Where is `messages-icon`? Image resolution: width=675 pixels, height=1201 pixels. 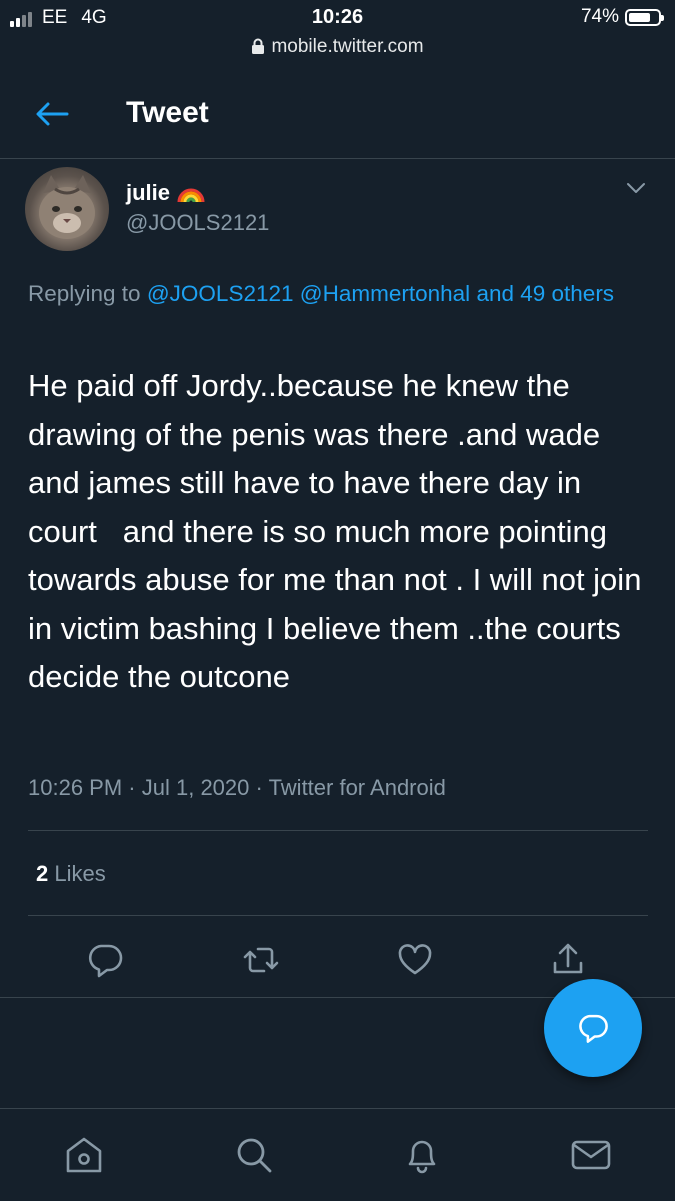
messages-icon is located at coordinates (591, 1155).